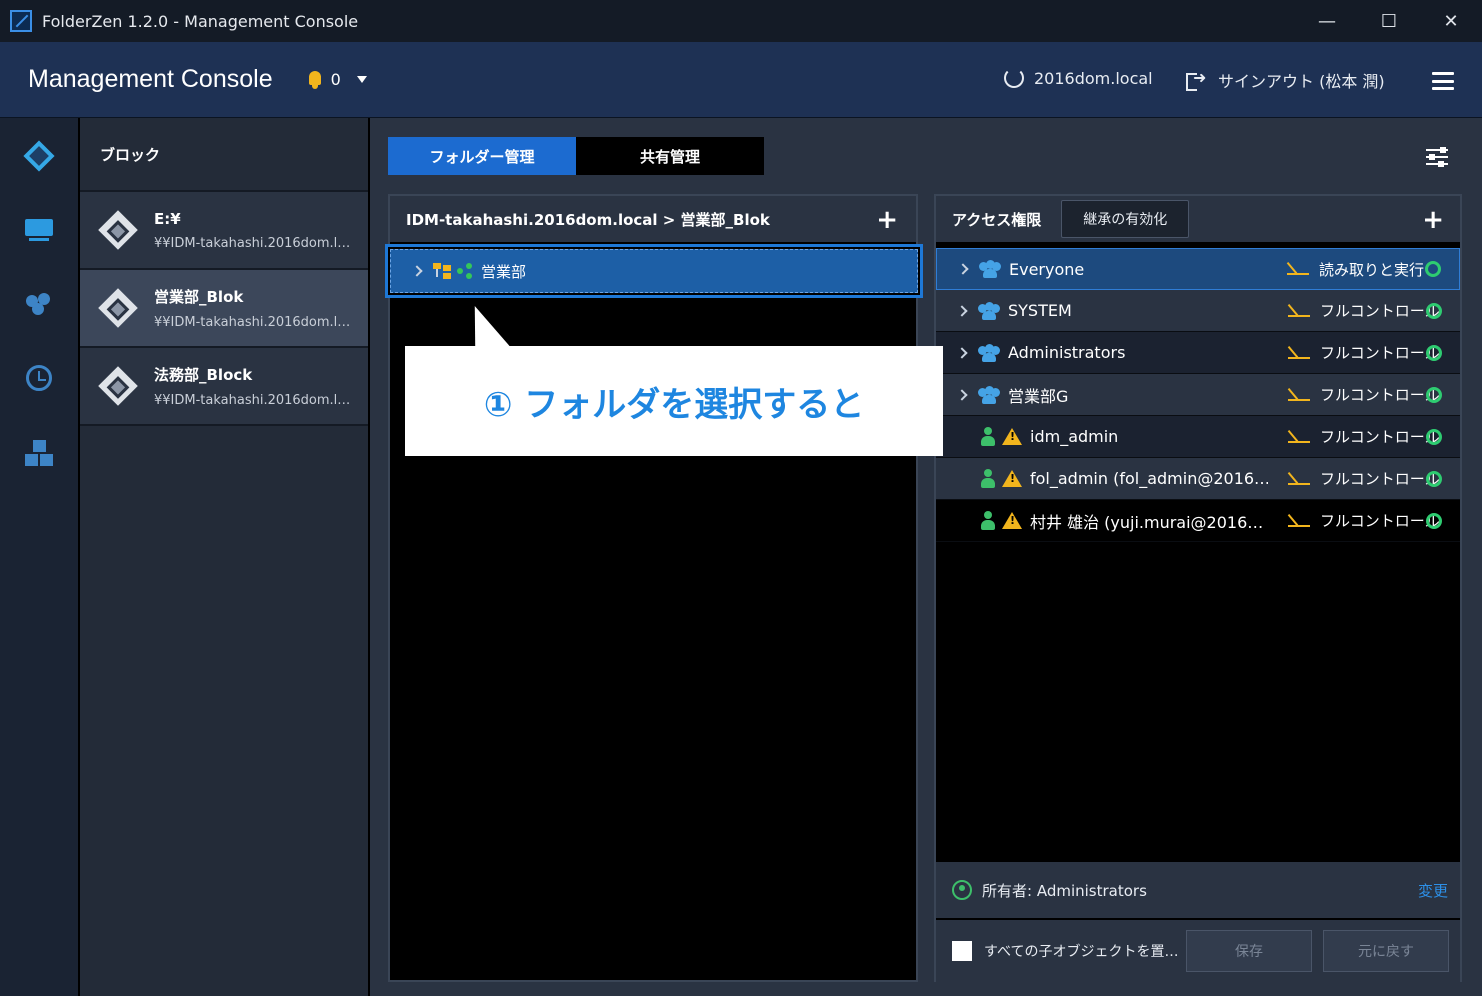 This screenshot has width=1482, height=996. I want to click on tab-share-management: 共有管理, so click(670, 156).